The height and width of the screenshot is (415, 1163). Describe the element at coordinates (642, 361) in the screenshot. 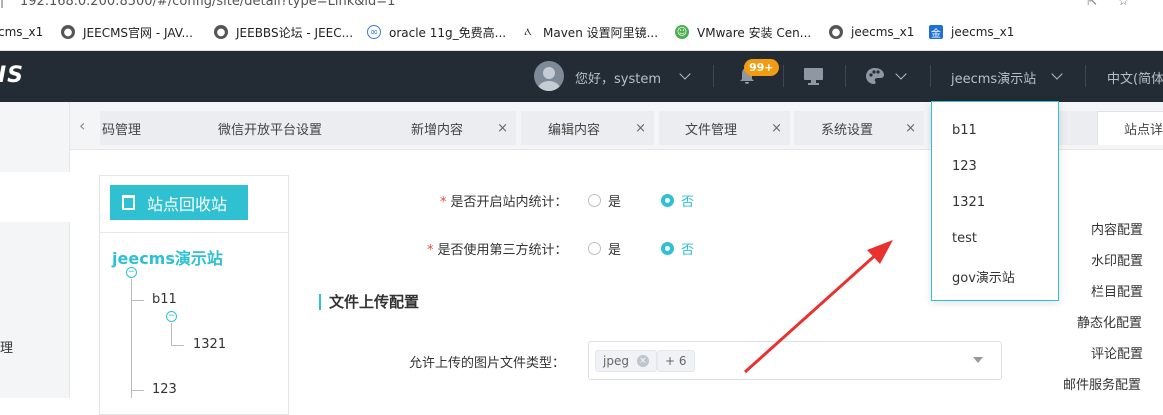

I see `tag-close-icon: ×` at that location.